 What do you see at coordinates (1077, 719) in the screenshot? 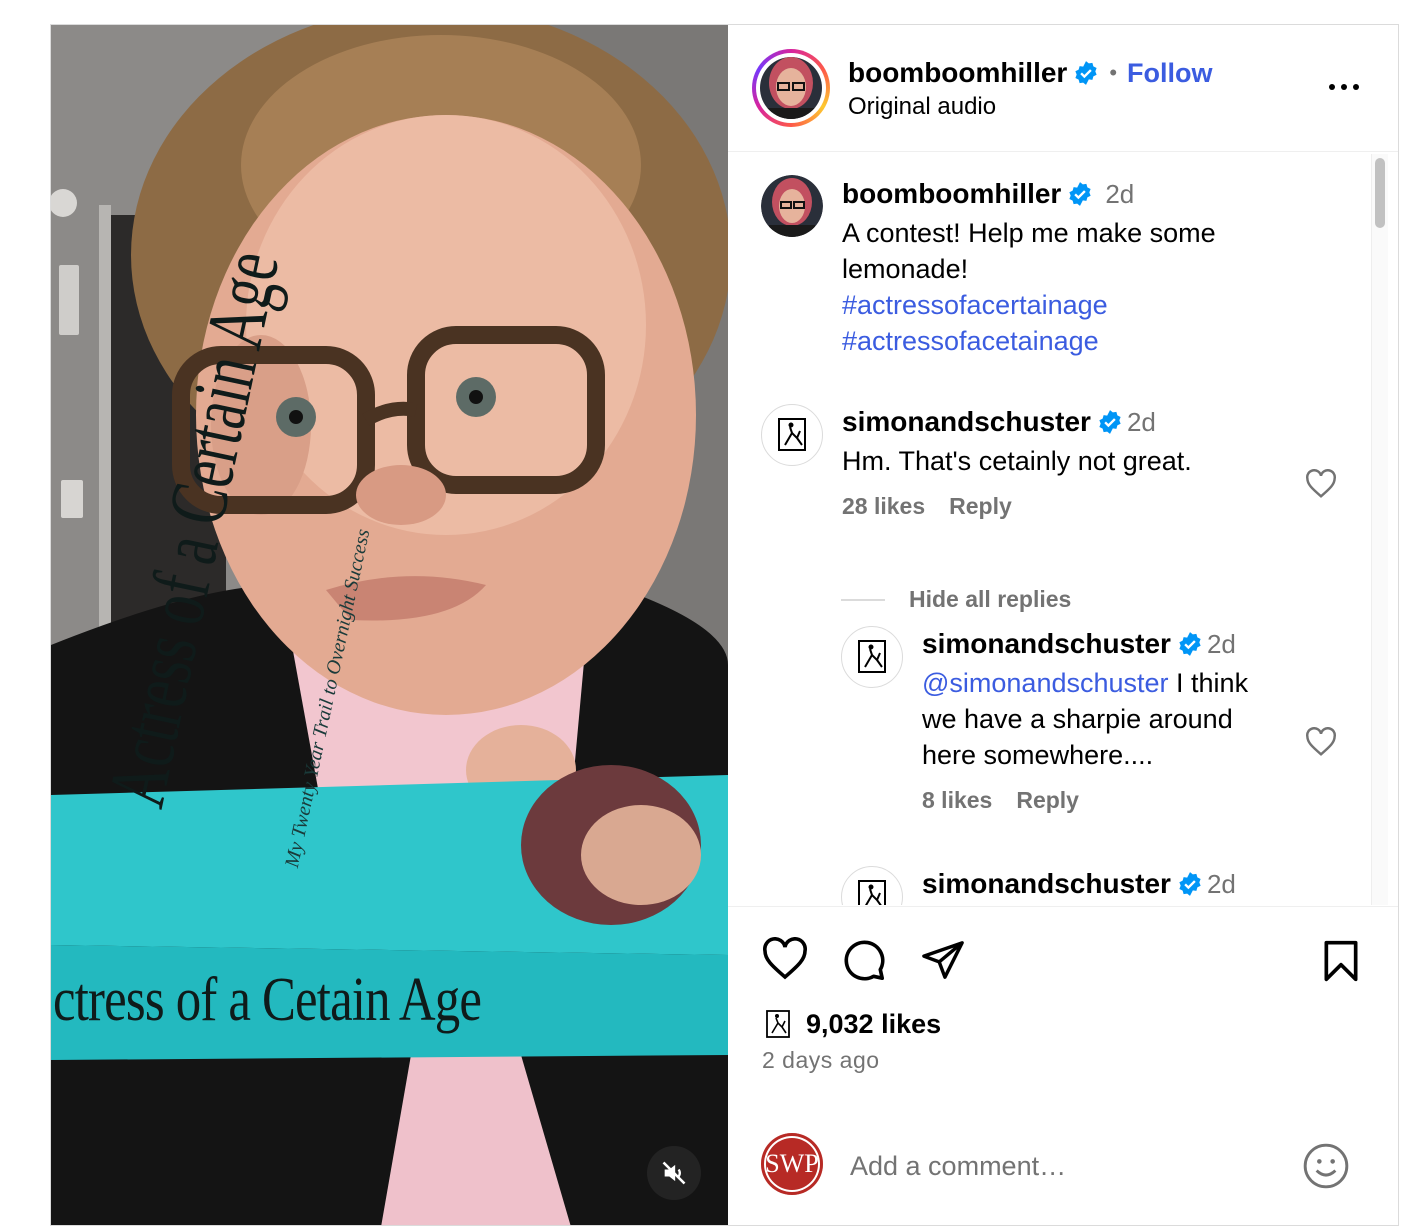
I see `reply-text-line2: we have a sharpie around` at bounding box center [1077, 719].